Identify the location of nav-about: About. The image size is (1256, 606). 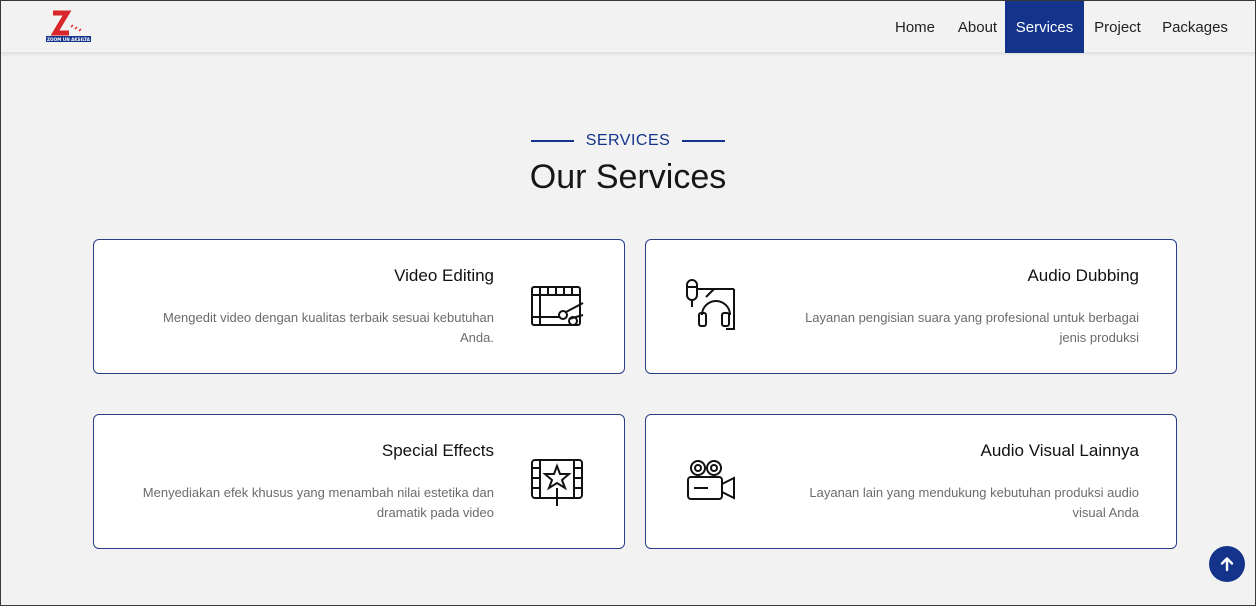
(977, 27).